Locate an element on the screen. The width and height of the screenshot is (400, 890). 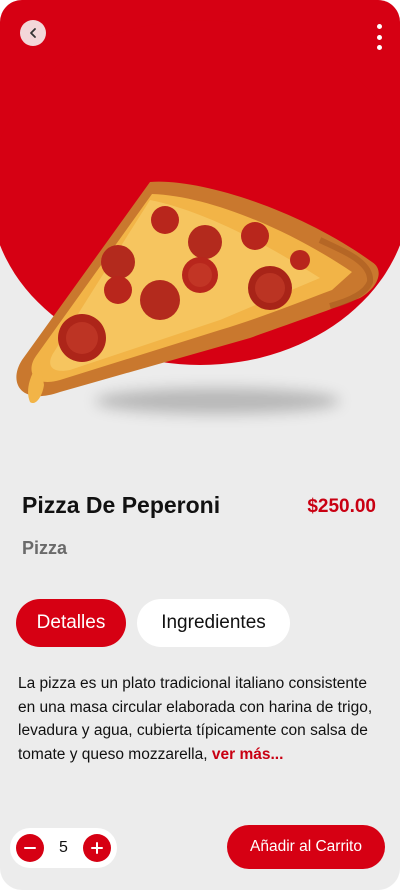
back-button is located at coordinates (33, 33).